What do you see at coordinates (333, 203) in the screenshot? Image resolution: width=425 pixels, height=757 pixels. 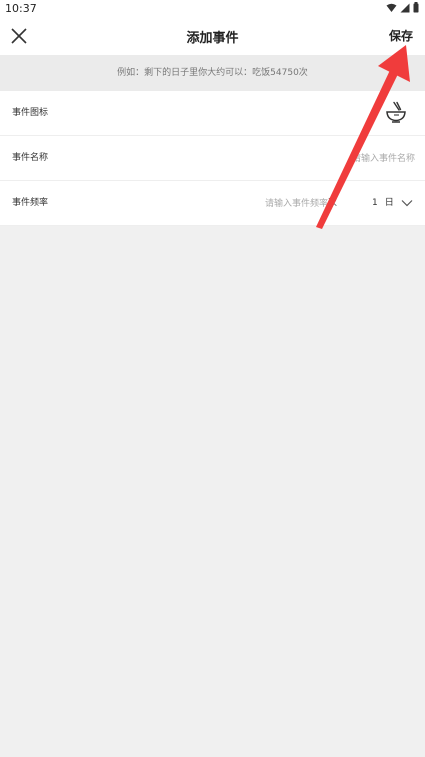 I see `frequency-unit: 次` at bounding box center [333, 203].